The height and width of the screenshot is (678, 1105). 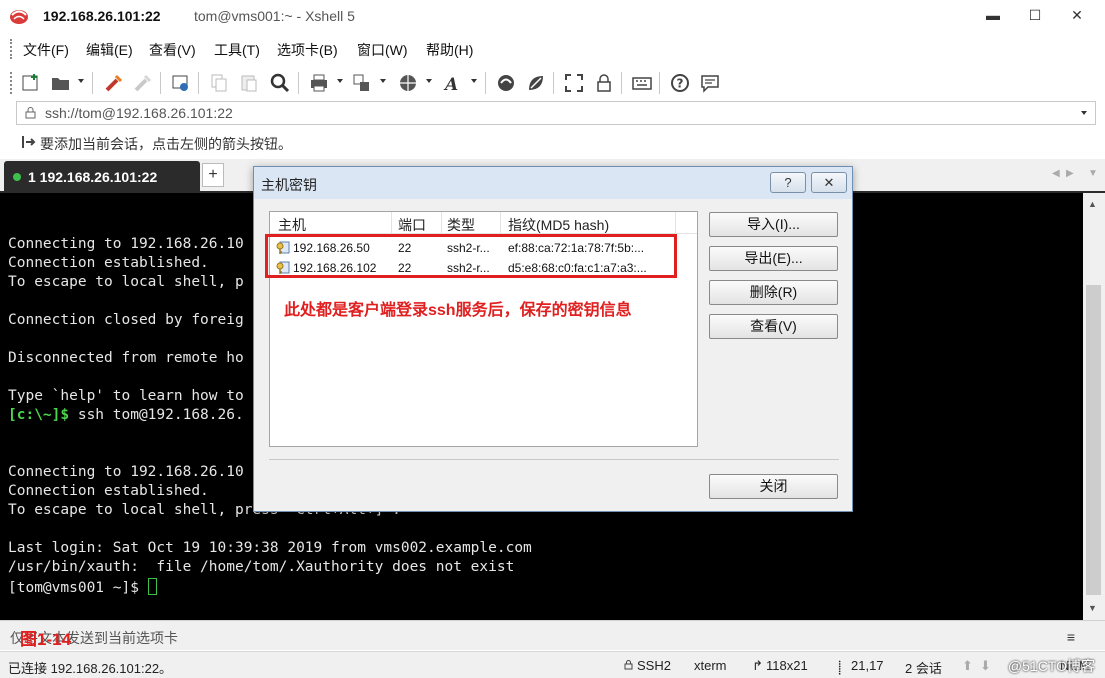 I want to click on cursor-position-icon: ⸽, so click(x=840, y=667).